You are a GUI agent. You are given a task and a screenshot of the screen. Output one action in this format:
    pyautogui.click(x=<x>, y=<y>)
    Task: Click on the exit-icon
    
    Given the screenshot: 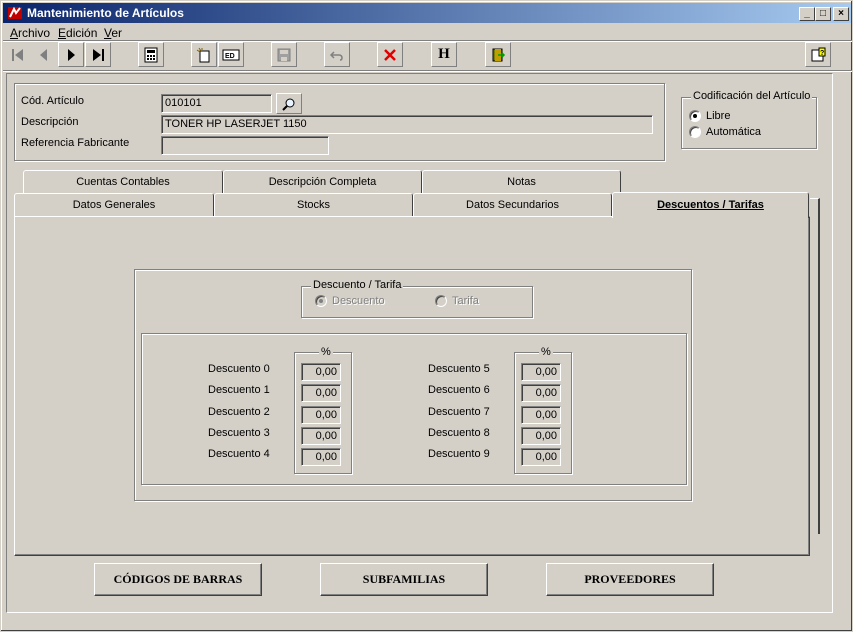 What is the action you would take?
    pyautogui.click(x=499, y=54)
    